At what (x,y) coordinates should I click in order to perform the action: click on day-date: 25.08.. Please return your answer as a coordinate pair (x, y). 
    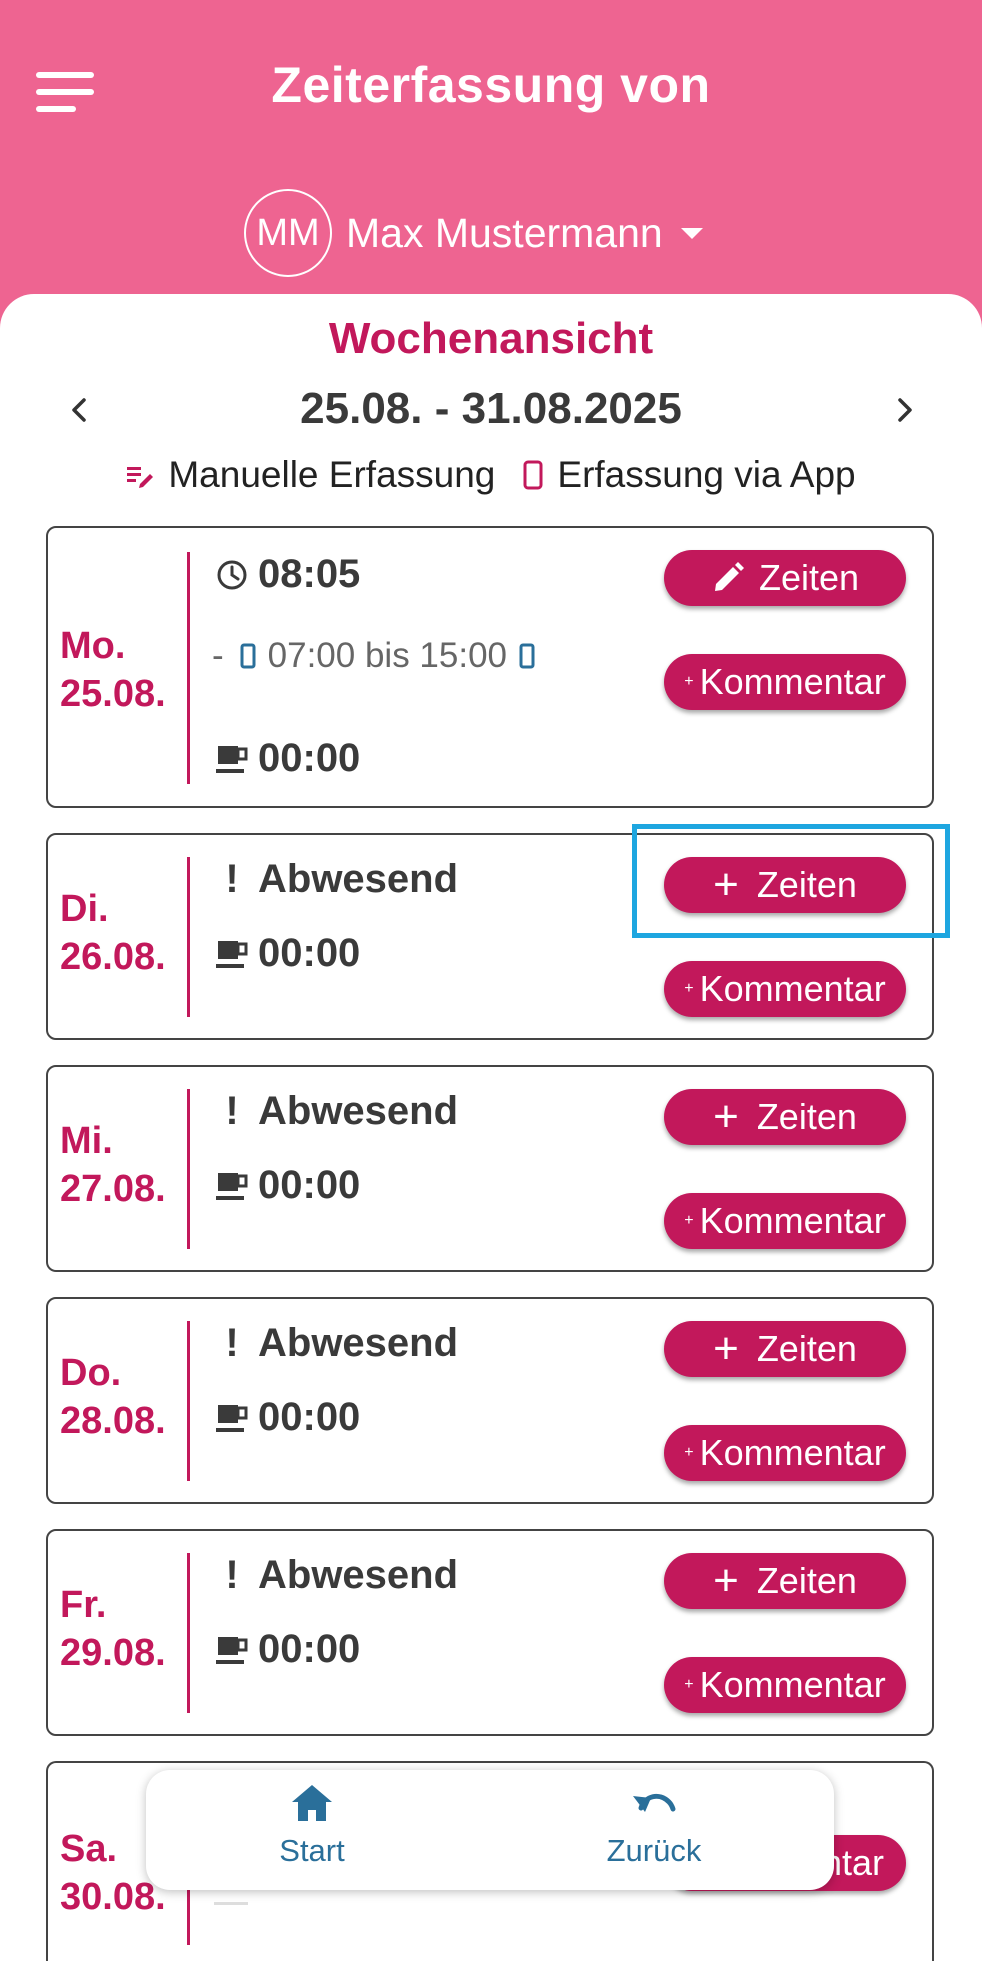
    Looking at the image, I should click on (113, 694).